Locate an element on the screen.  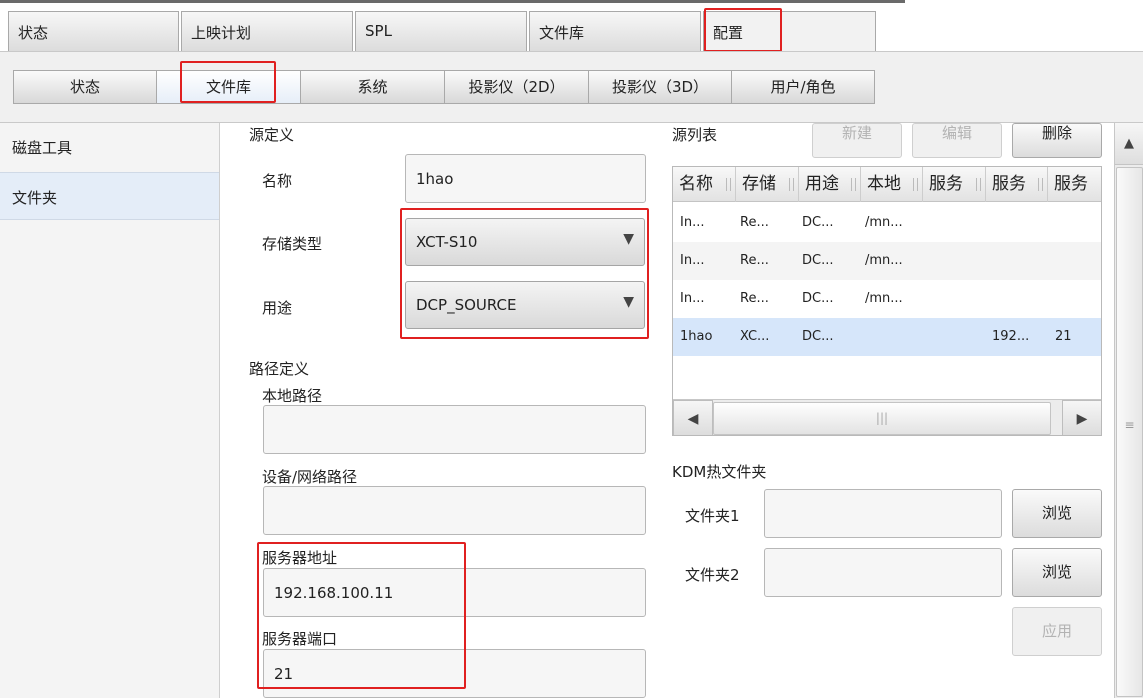
edit-button: 编辑 is located at coordinates (957, 140).